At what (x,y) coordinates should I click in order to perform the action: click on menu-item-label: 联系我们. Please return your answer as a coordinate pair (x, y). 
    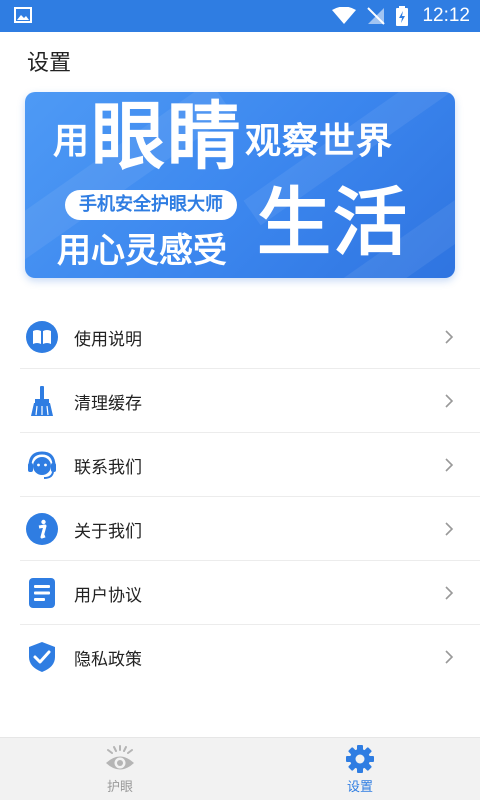
    Looking at the image, I should click on (108, 467).